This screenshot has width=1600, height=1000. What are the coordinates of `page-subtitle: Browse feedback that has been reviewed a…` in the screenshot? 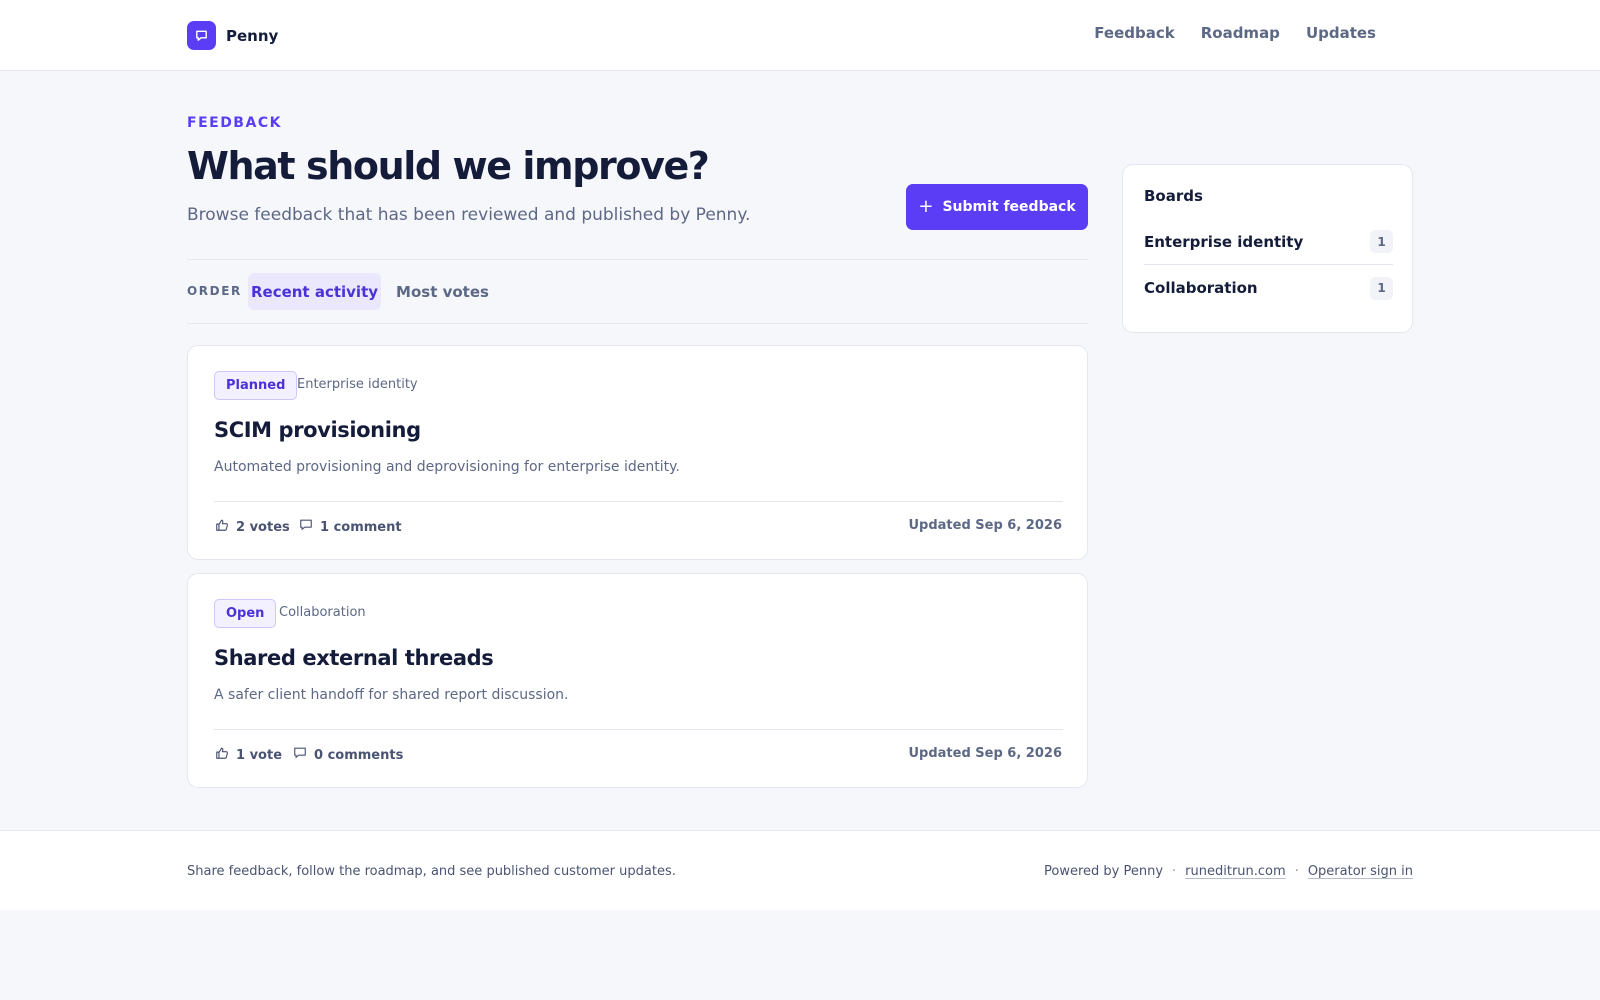 It's located at (469, 215).